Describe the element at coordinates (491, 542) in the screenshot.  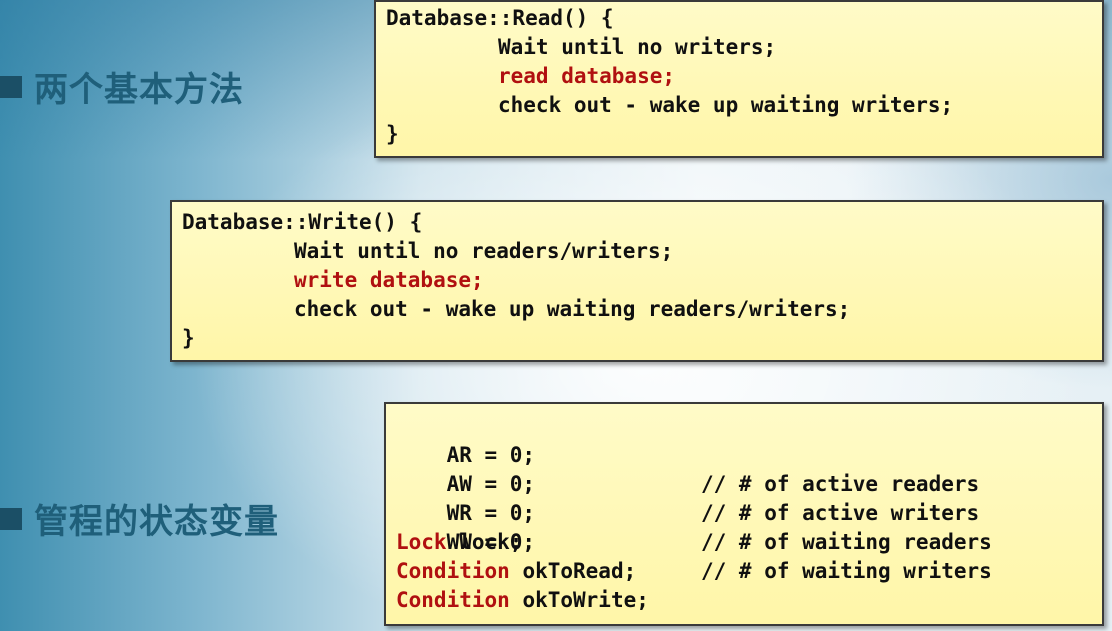
I see `var-code: WW = 0;` at that location.